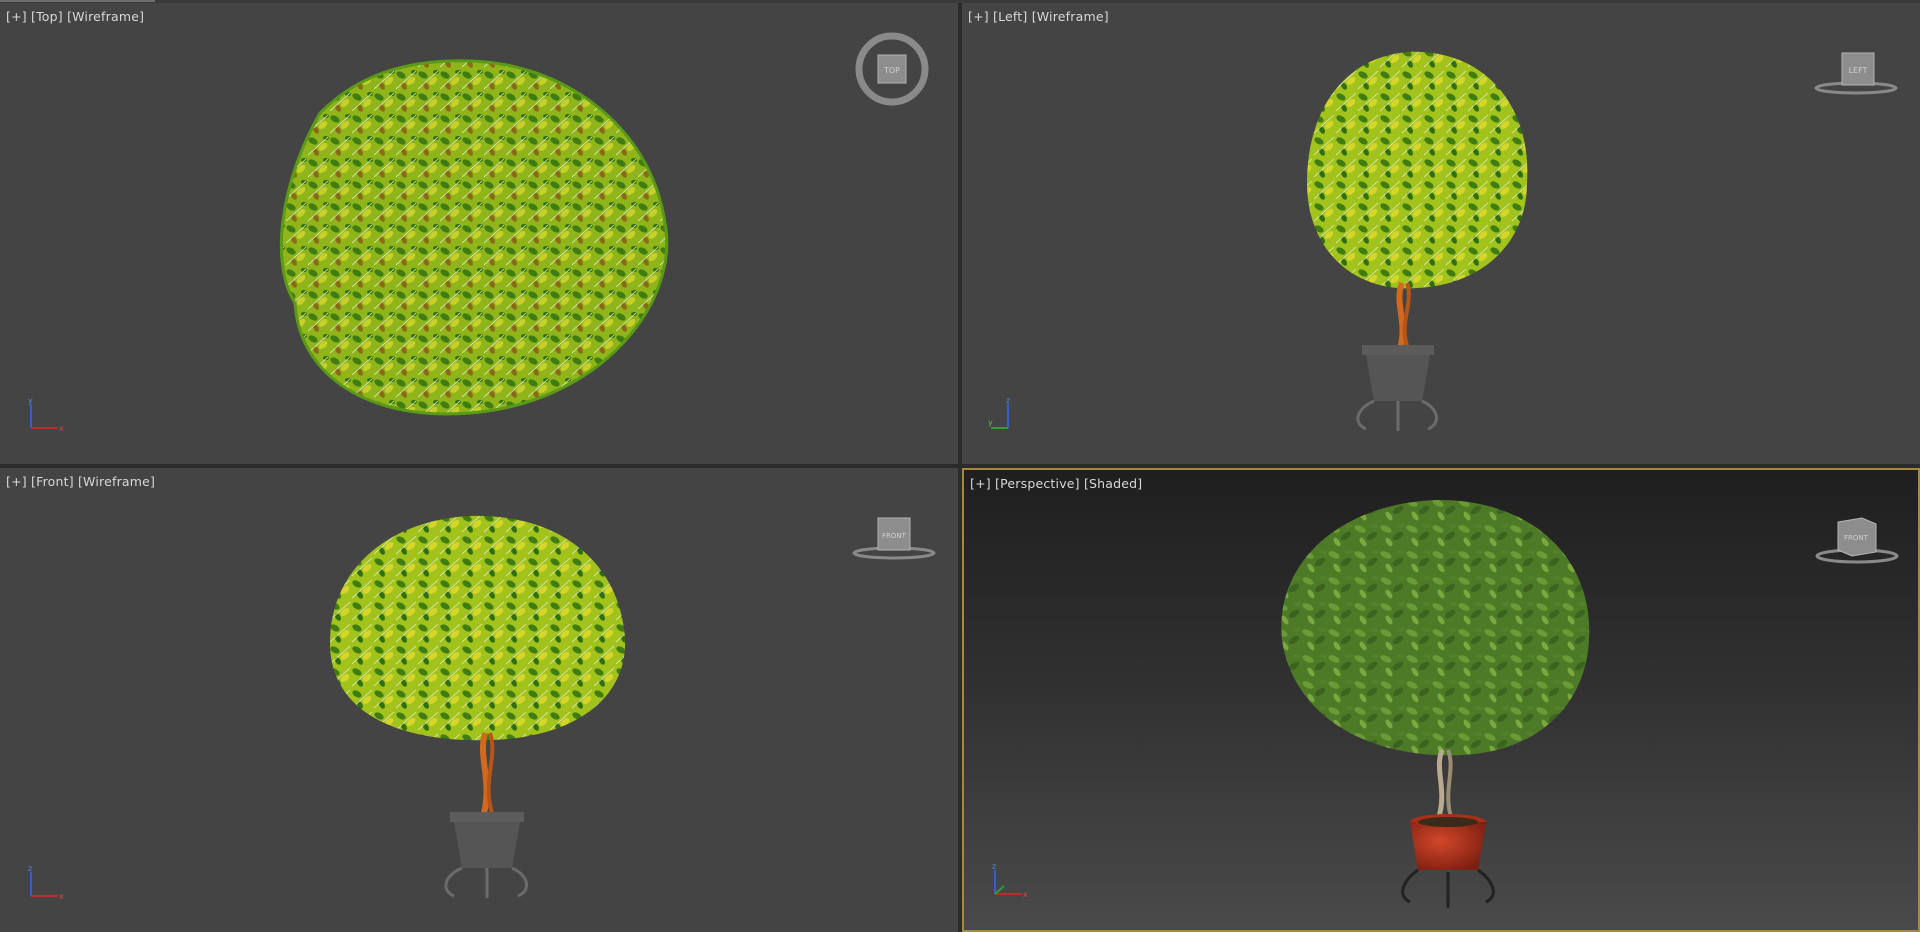 Image resolution: width=1920 pixels, height=932 pixels. Describe the element at coordinates (30, 400) in the screenshot. I see `axis-up-label: y` at that location.